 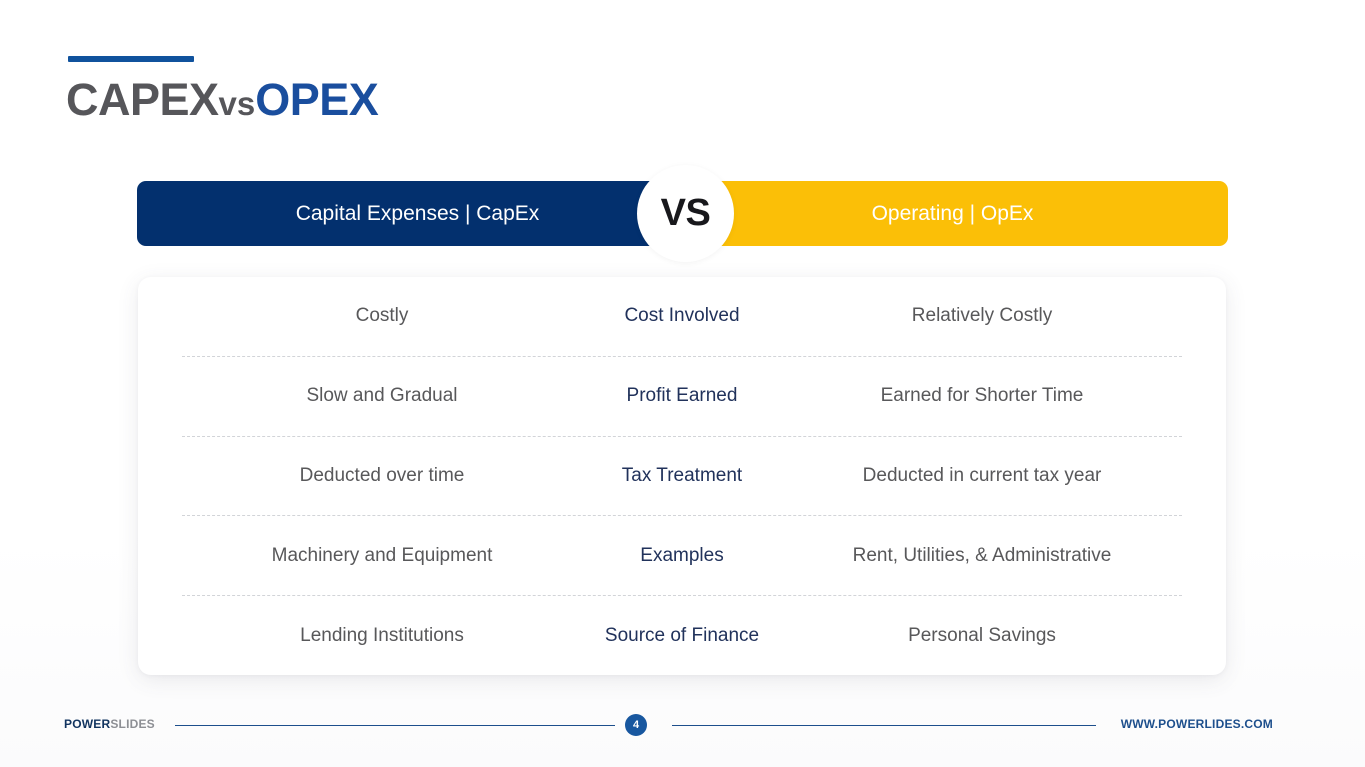 What do you see at coordinates (382, 555) in the screenshot?
I see `capex-value: Machinery and Equipment` at bounding box center [382, 555].